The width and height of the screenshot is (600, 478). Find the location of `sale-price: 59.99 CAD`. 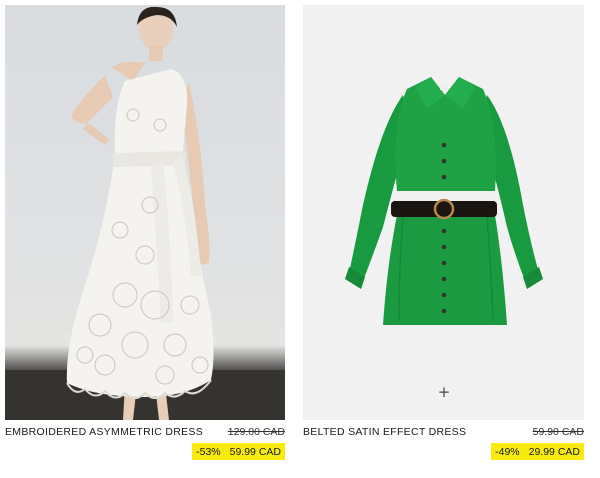

sale-price: 59.99 CAD is located at coordinates (255, 451).